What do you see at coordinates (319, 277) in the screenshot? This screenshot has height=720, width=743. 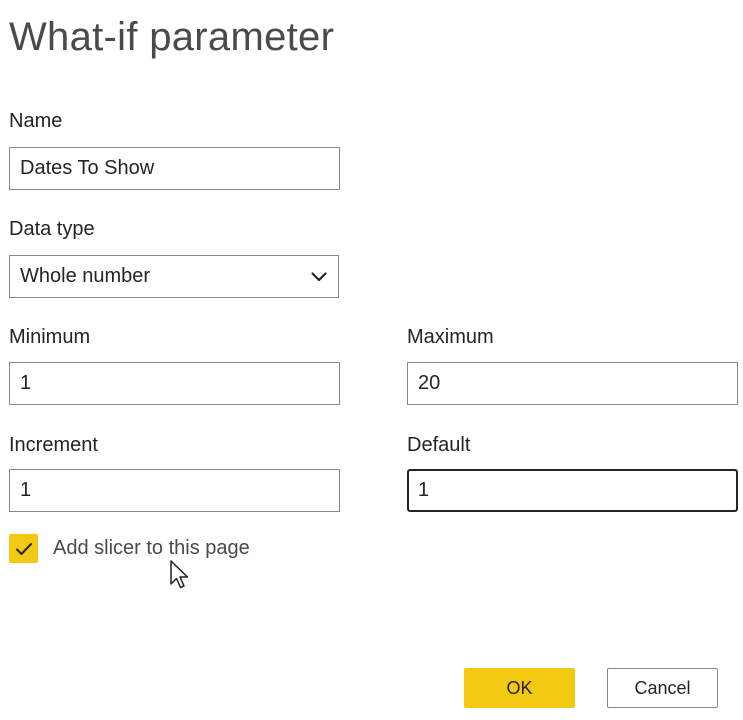 I see `chevron-down-icon` at bounding box center [319, 277].